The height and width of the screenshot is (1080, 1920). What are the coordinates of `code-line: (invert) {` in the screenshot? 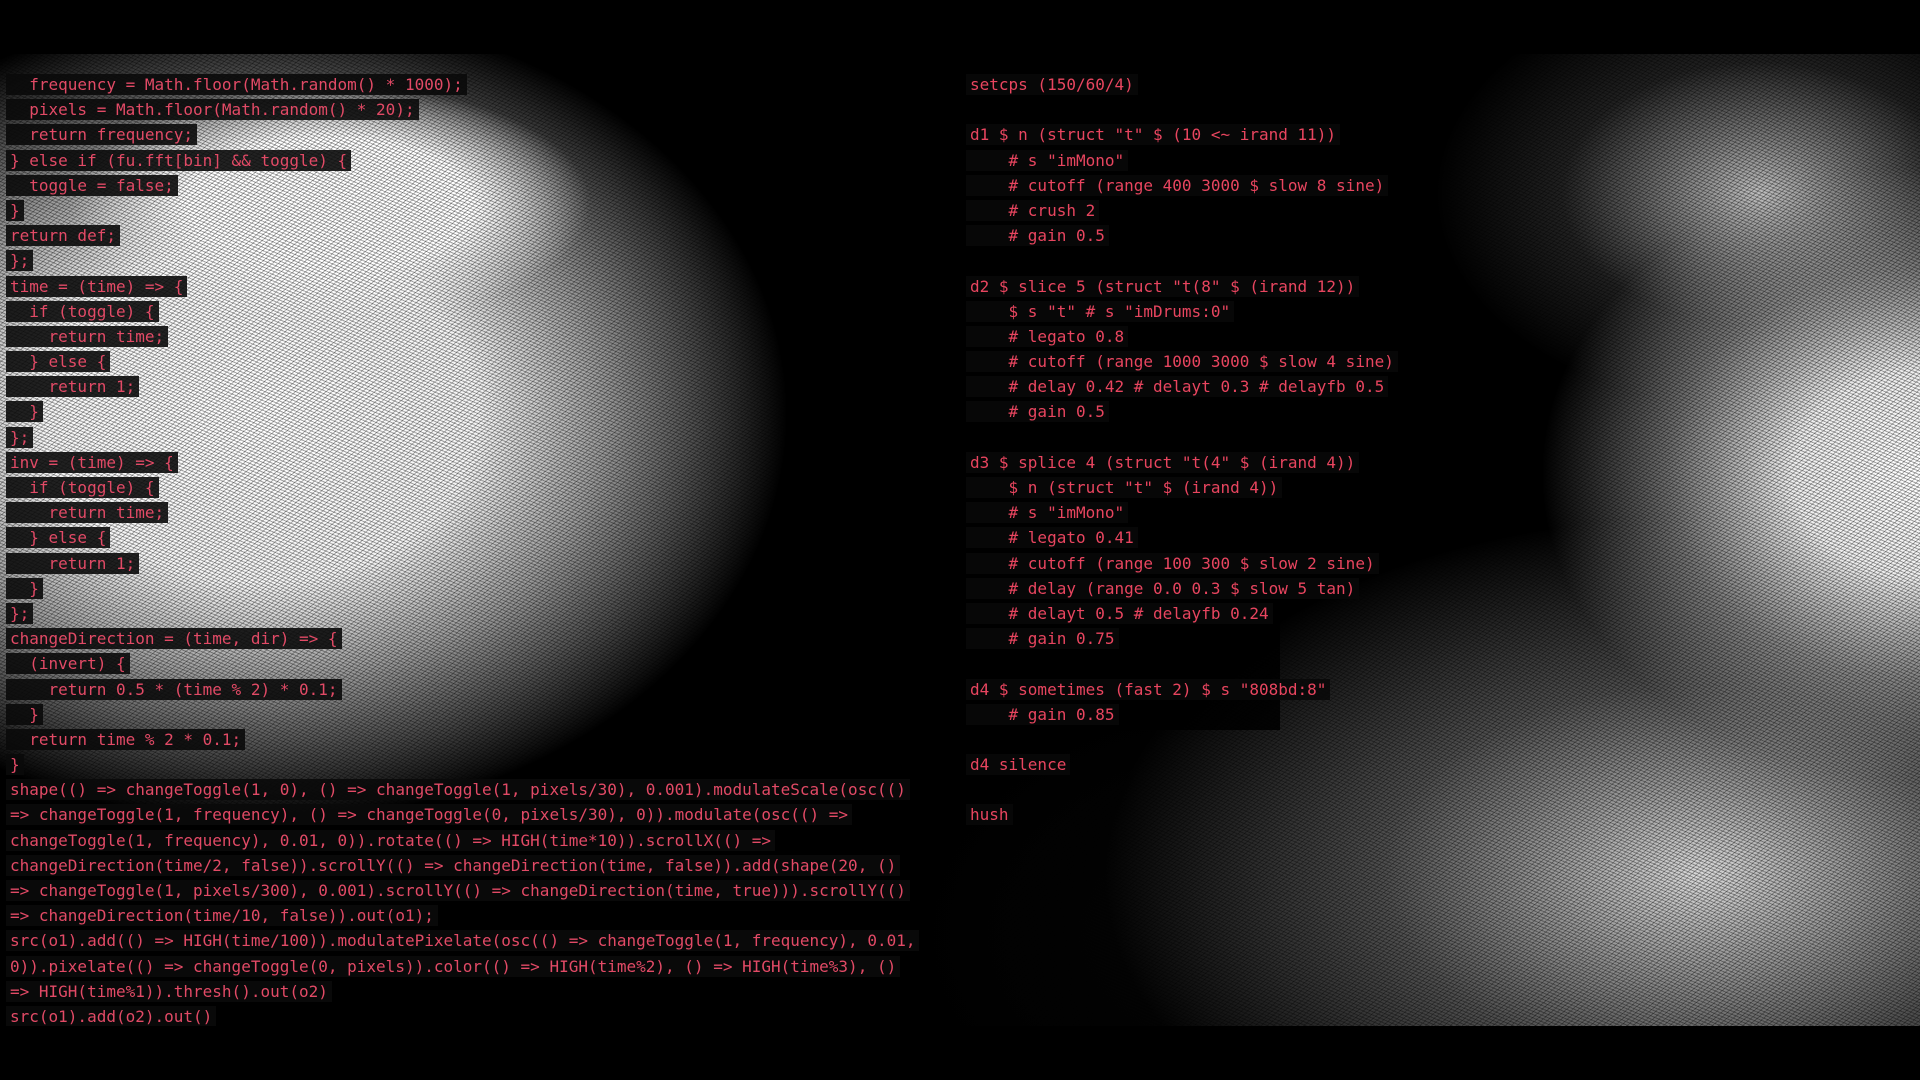 It's located at (476, 663).